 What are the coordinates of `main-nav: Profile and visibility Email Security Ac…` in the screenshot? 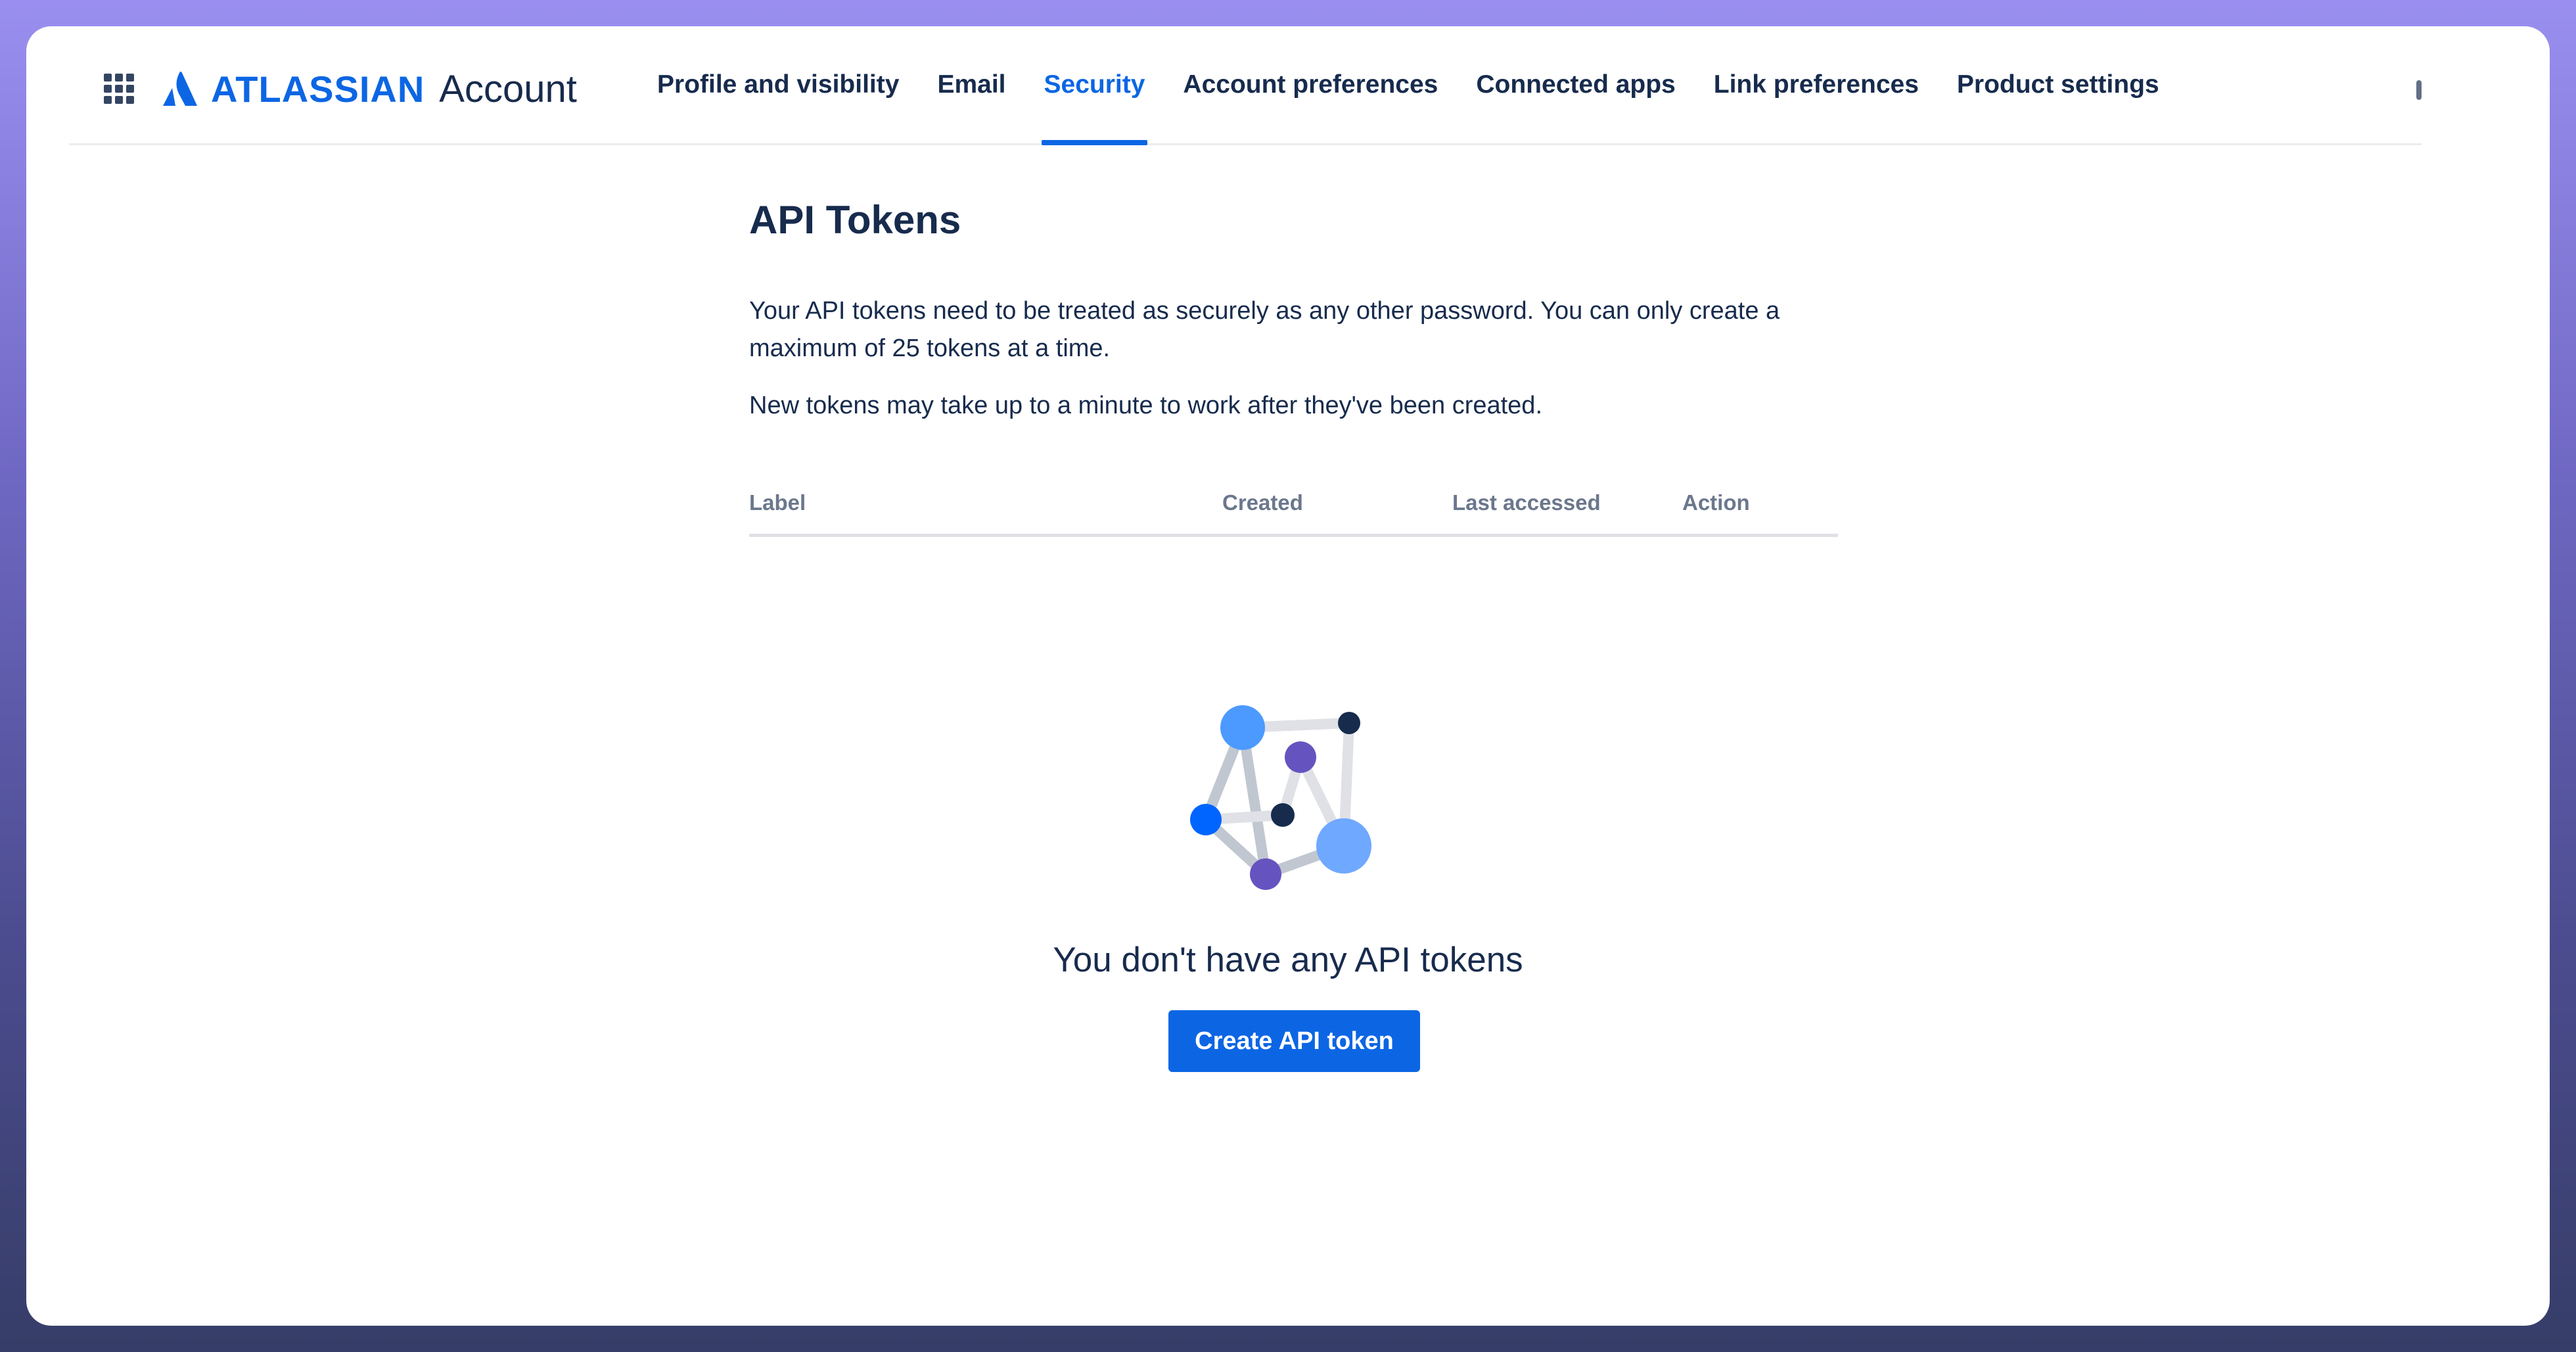 It's located at (1408, 85).